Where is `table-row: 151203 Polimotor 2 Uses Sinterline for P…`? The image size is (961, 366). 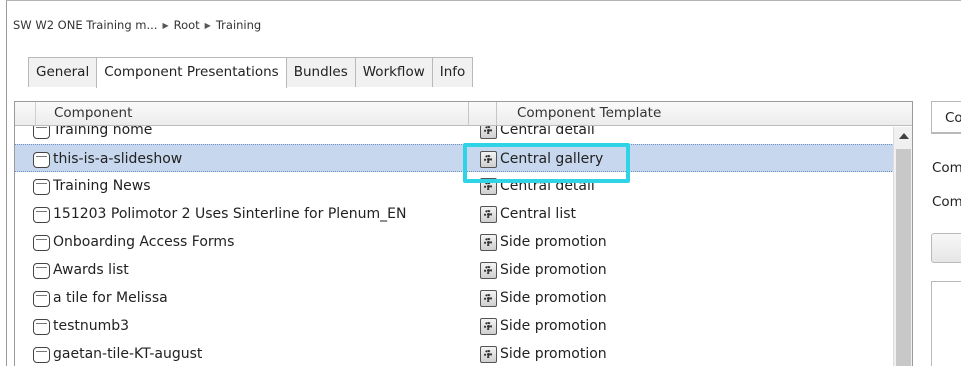 table-row: 151203 Polimotor 2 Uses Sinterline for P… is located at coordinates (454, 214).